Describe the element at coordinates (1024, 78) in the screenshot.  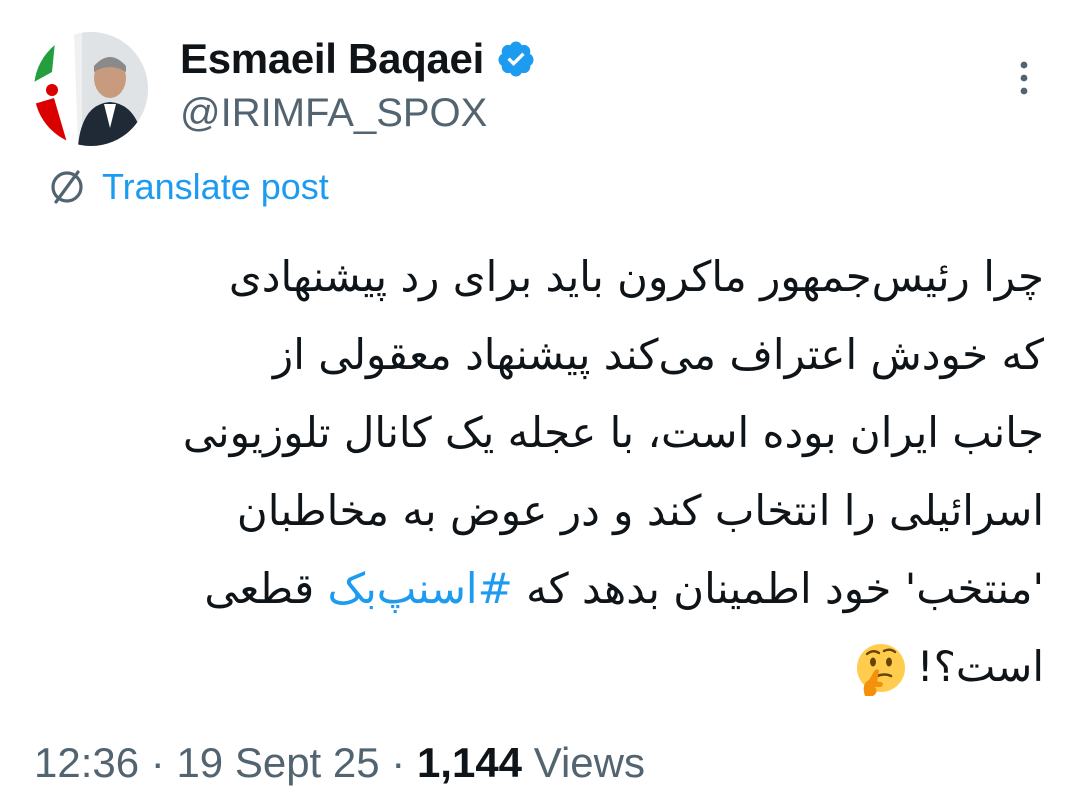
I see `more-options-icon` at that location.